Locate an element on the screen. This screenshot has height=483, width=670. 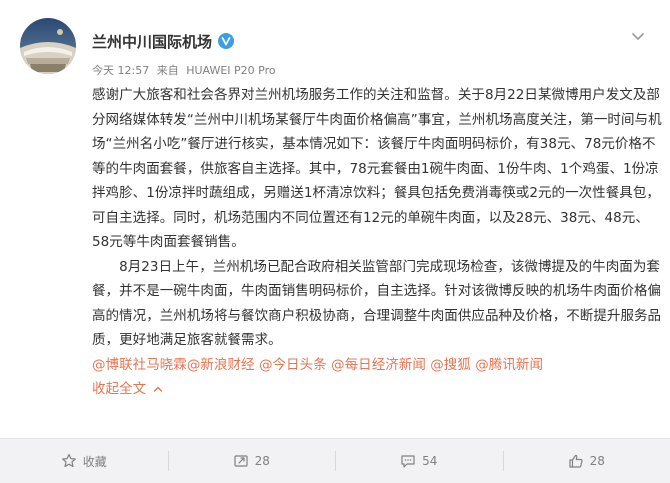
account-name: 兰州中川国际机场 is located at coordinates (152, 41).